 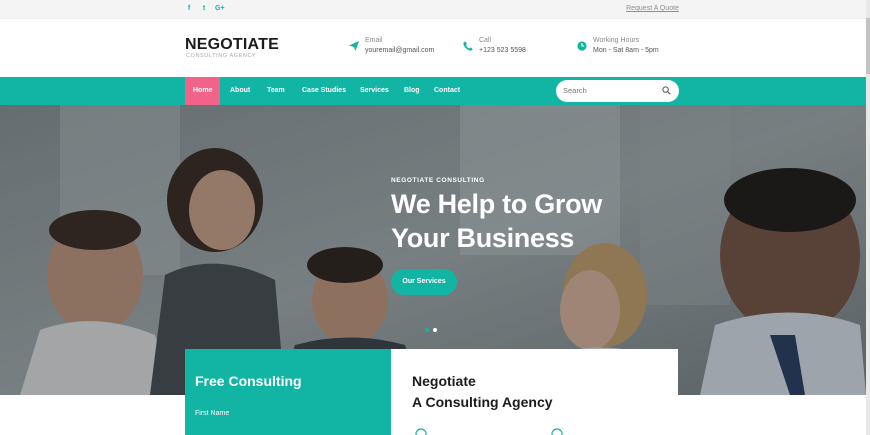 What do you see at coordinates (189, 8) in the screenshot?
I see `facebook-icon: f` at bounding box center [189, 8].